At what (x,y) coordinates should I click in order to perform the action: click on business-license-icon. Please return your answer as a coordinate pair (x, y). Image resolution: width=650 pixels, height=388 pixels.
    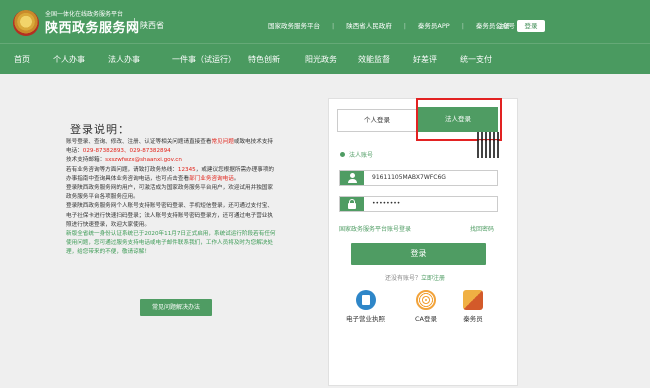
    Looking at the image, I should click on (365, 300).